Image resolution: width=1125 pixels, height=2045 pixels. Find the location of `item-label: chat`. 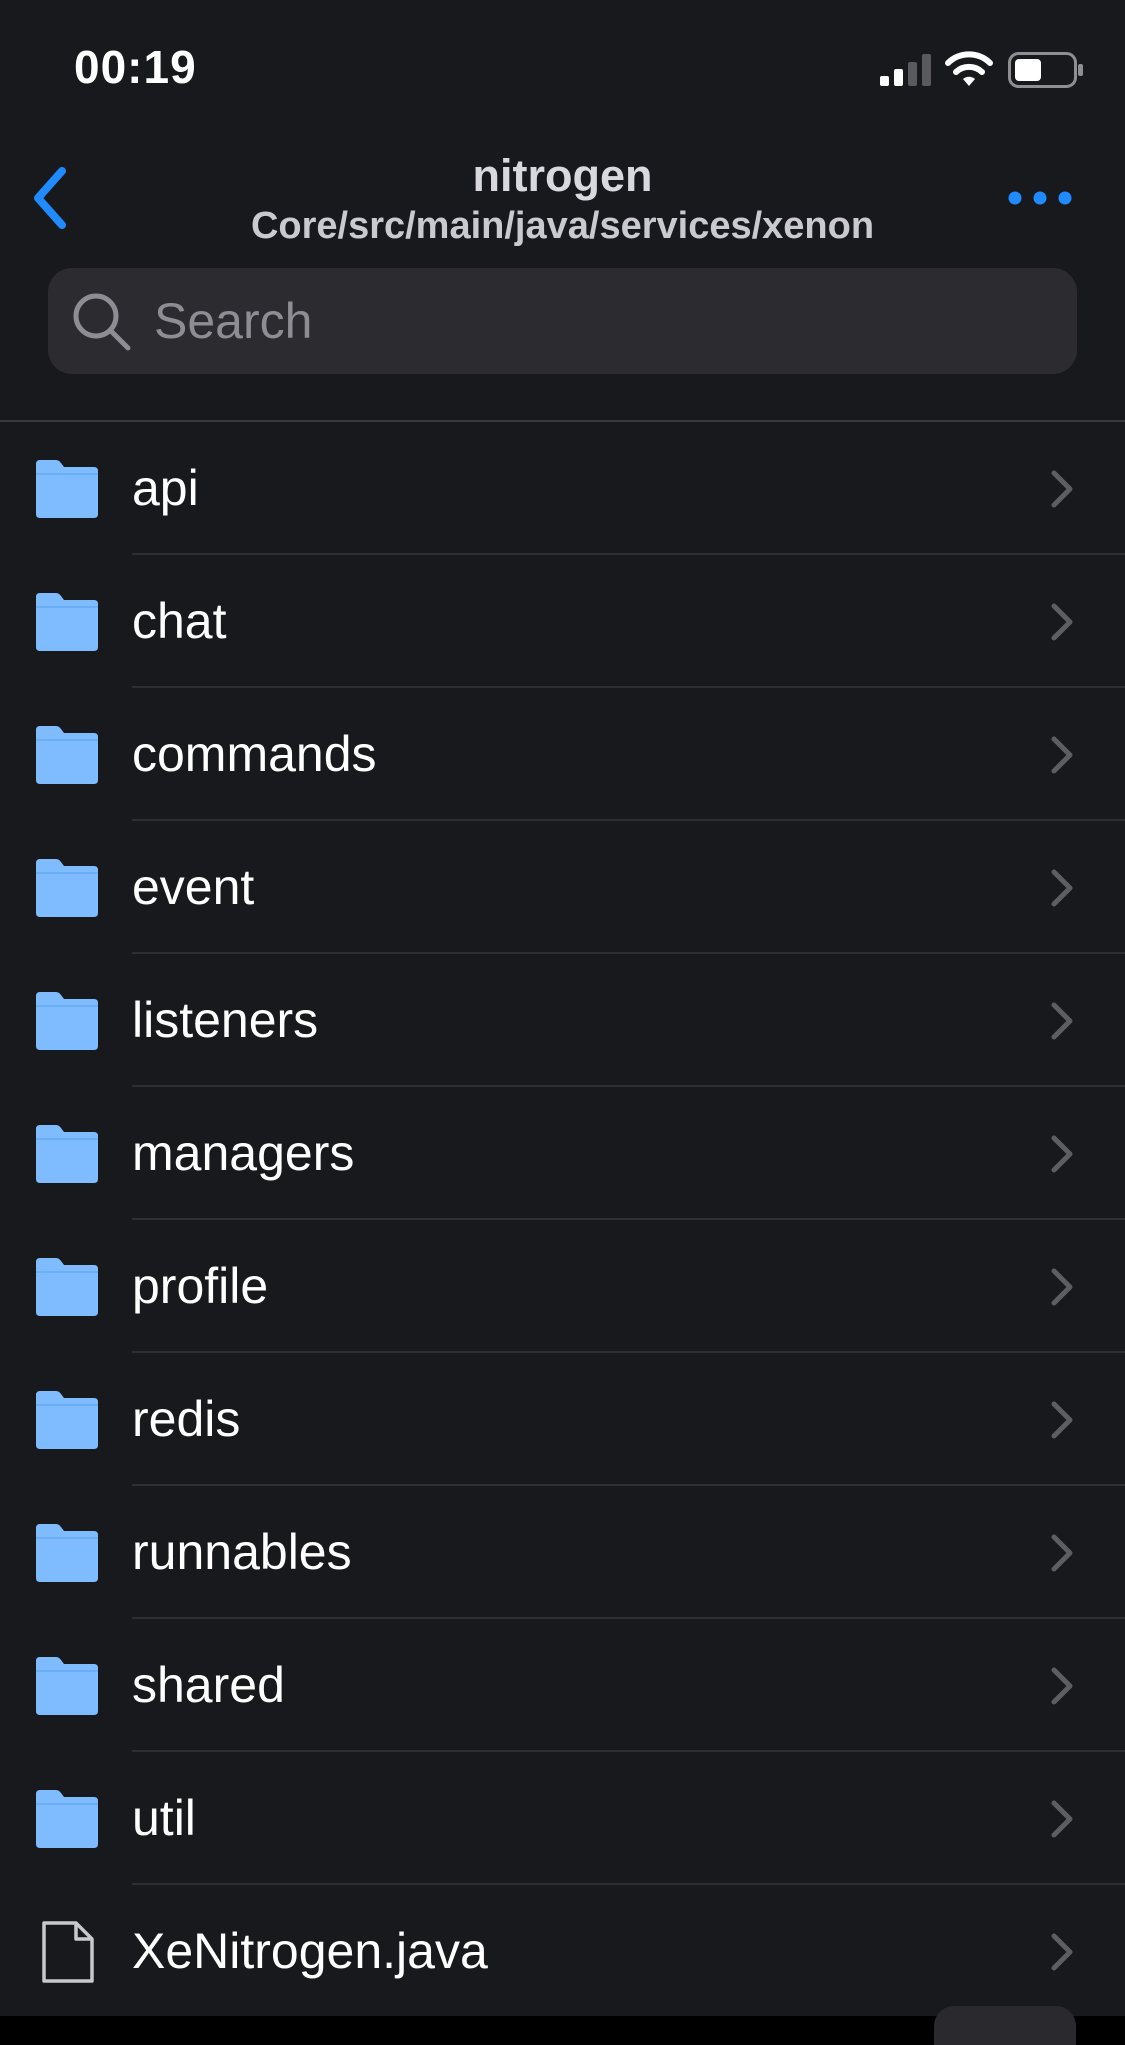

item-label: chat is located at coordinates (179, 621).